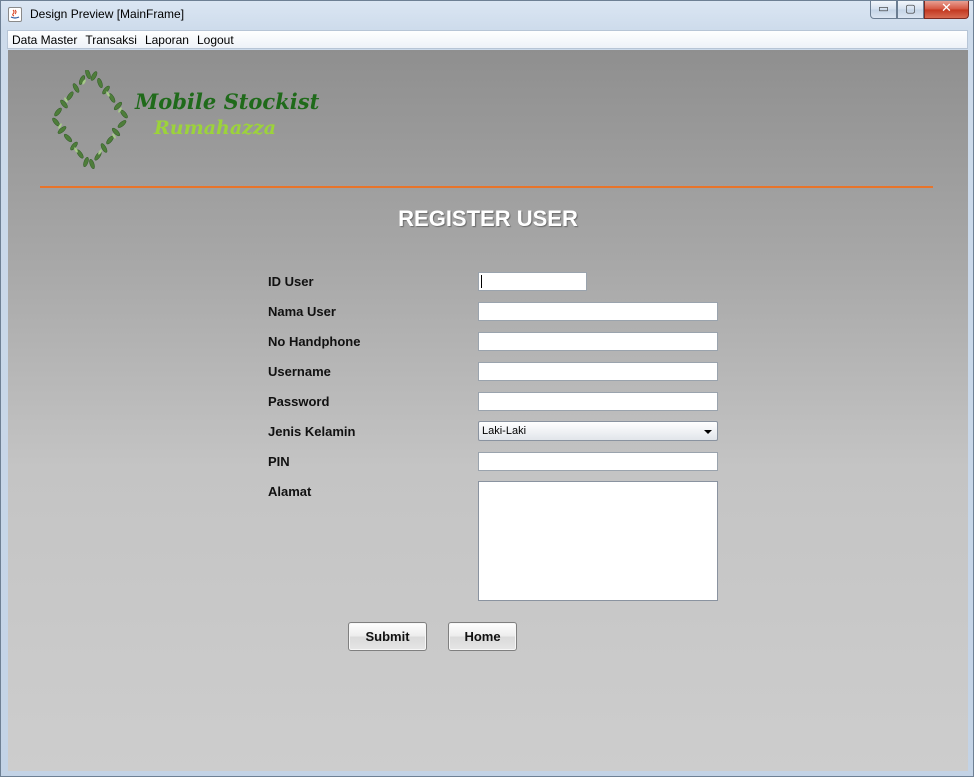 Image resolution: width=974 pixels, height=777 pixels. Describe the element at coordinates (279, 461) in the screenshot. I see `label-pin: PIN` at that location.